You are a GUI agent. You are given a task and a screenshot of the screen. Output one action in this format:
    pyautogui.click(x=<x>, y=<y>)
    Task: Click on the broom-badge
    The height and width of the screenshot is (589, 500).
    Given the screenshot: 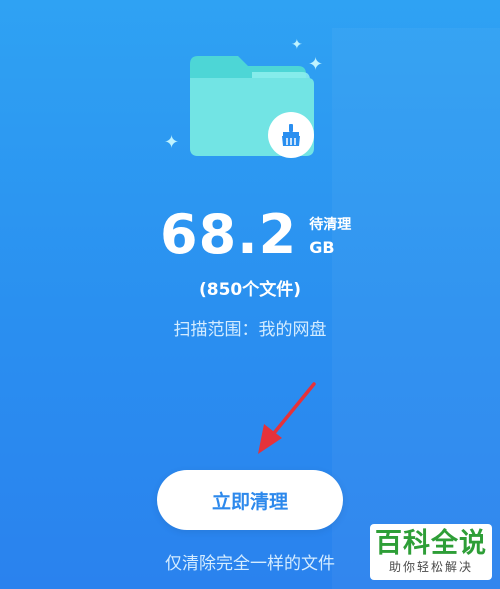 What is the action you would take?
    pyautogui.click(x=291, y=135)
    